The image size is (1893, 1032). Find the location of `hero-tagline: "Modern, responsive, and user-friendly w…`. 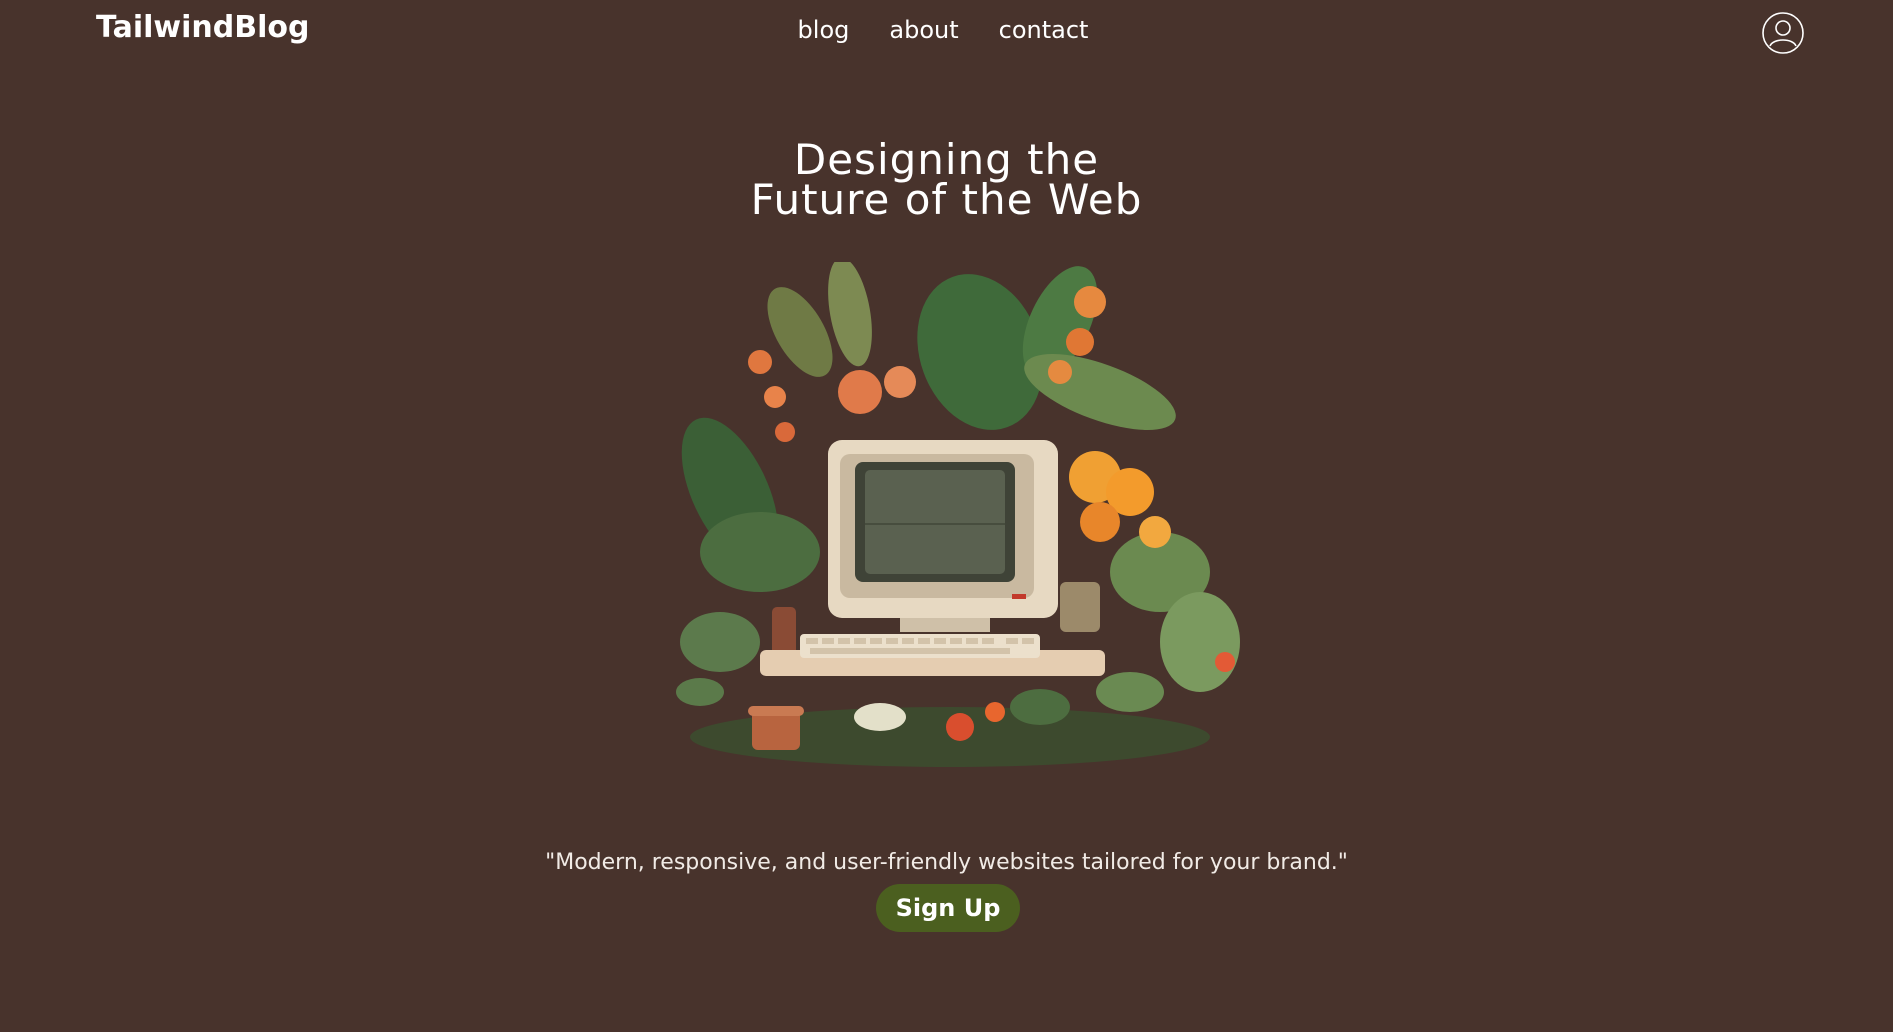

hero-tagline: "Modern, responsive, and user-friendly w… is located at coordinates (946, 862).